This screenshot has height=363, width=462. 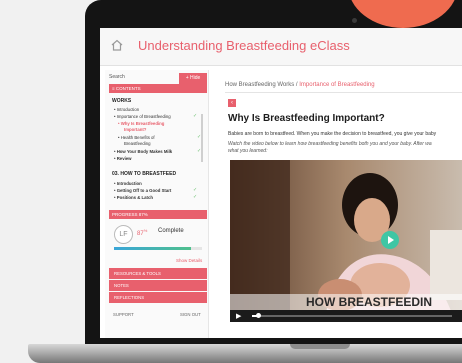 I want to click on progress-bar-fill, so click(x=152, y=248).